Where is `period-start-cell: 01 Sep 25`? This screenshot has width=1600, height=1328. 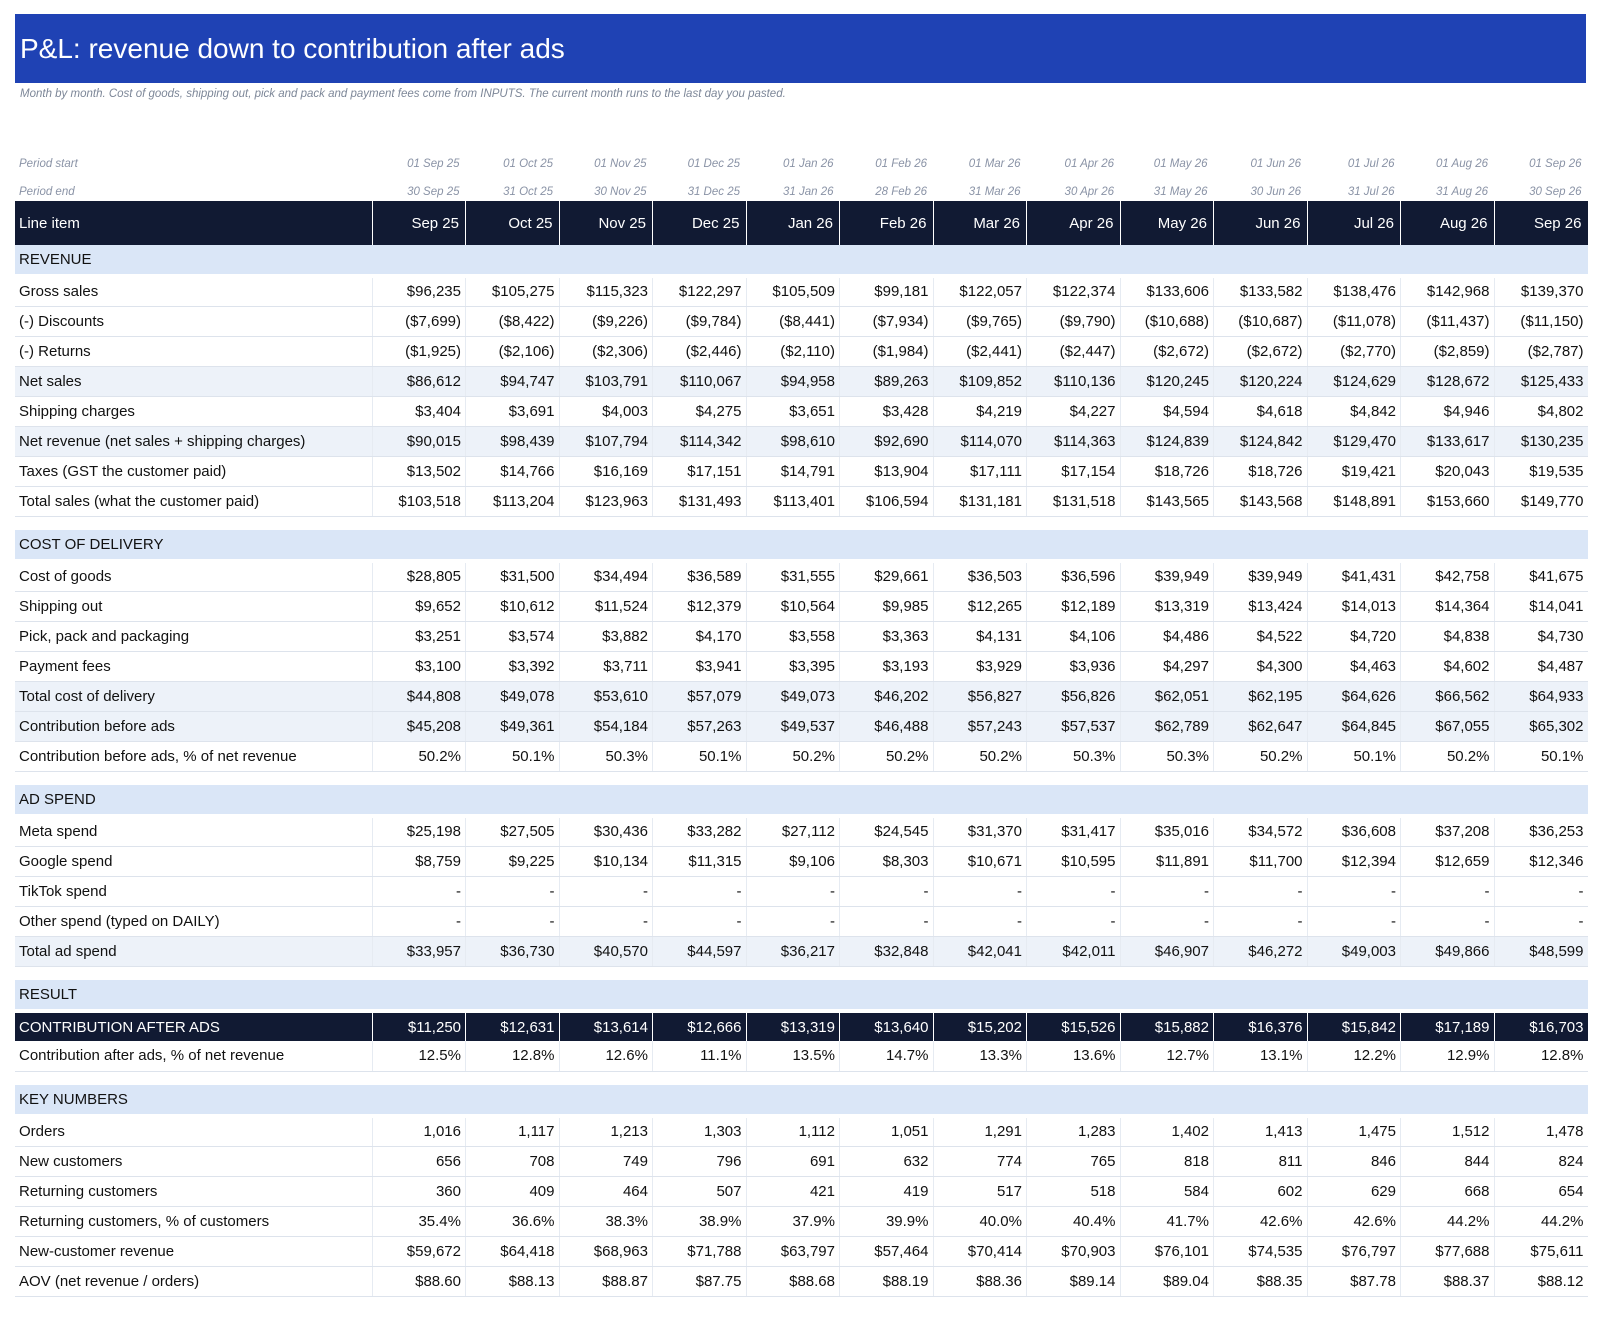 period-start-cell: 01 Sep 25 is located at coordinates (433, 164).